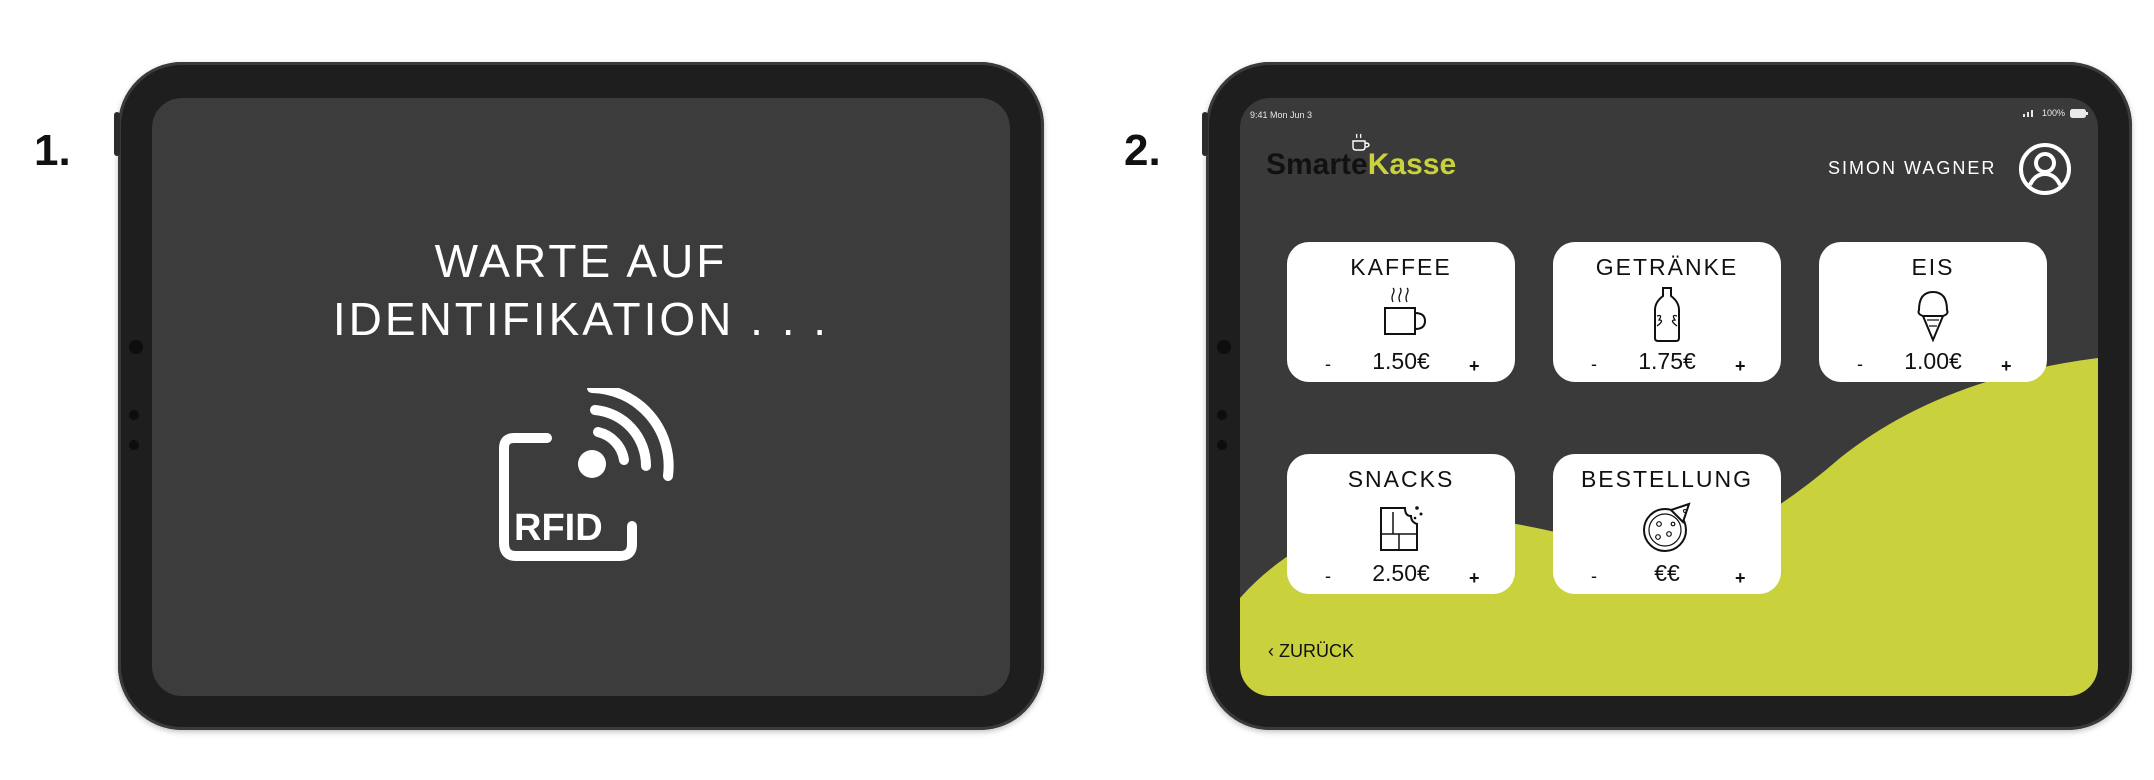 Image resolution: width=2154 pixels, height=780 pixels. Describe the element at coordinates (1667, 267) in the screenshot. I see `product-title: GETRÄNKE` at that location.